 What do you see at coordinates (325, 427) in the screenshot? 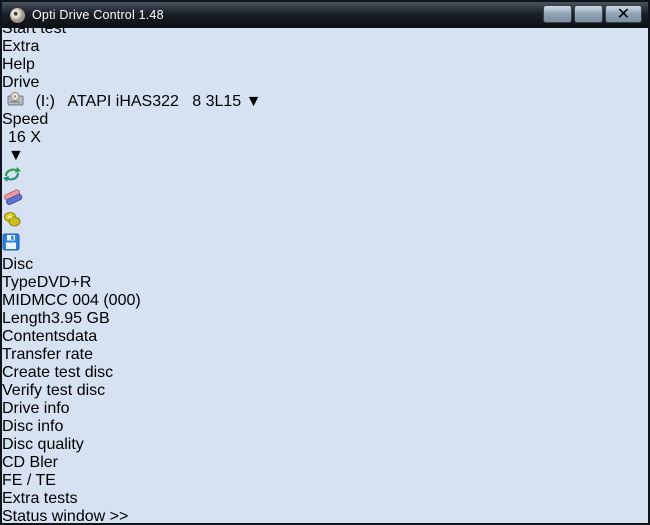
I see `sidebar-item-disc-info: Disc info` at bounding box center [325, 427].